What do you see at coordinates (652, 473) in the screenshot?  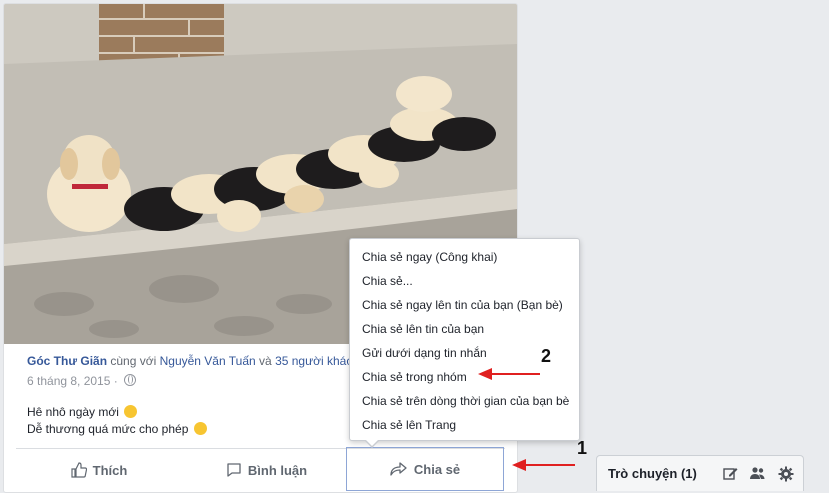 I see `chat-title: Trò chuyện (1)` at bounding box center [652, 473].